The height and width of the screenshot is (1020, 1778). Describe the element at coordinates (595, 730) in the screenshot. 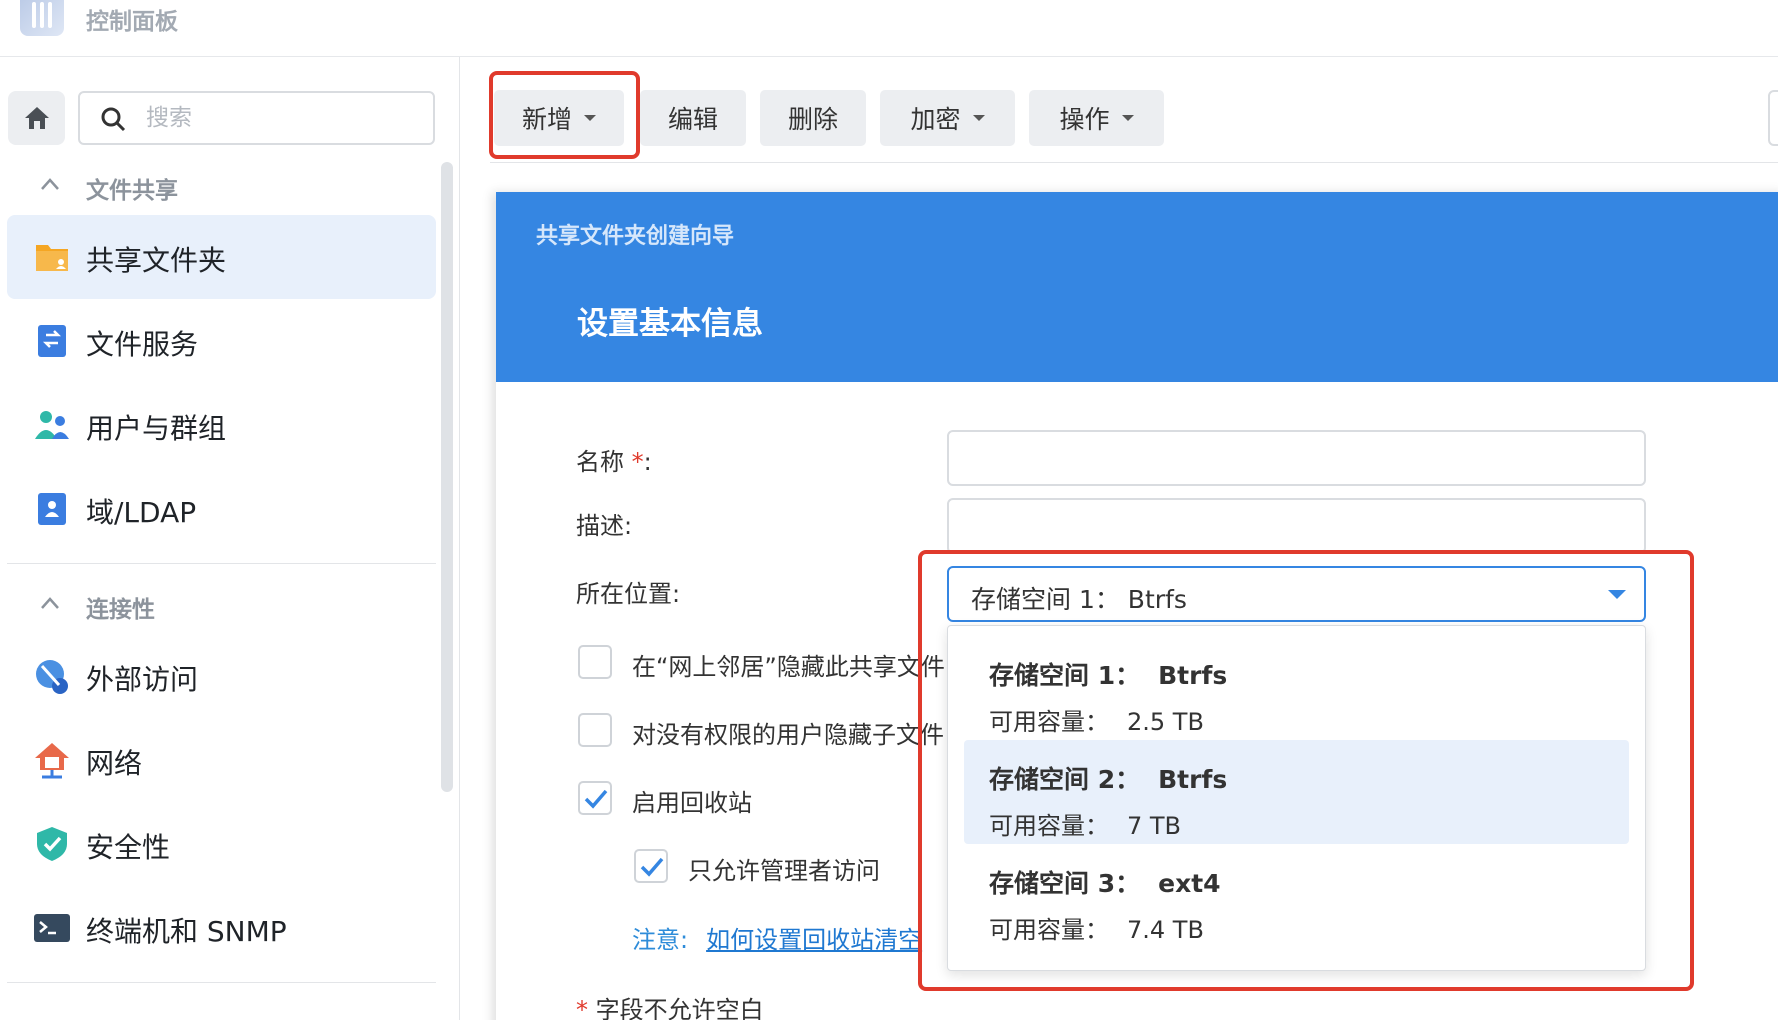

I see `hide-subfolders-checkbox` at that location.